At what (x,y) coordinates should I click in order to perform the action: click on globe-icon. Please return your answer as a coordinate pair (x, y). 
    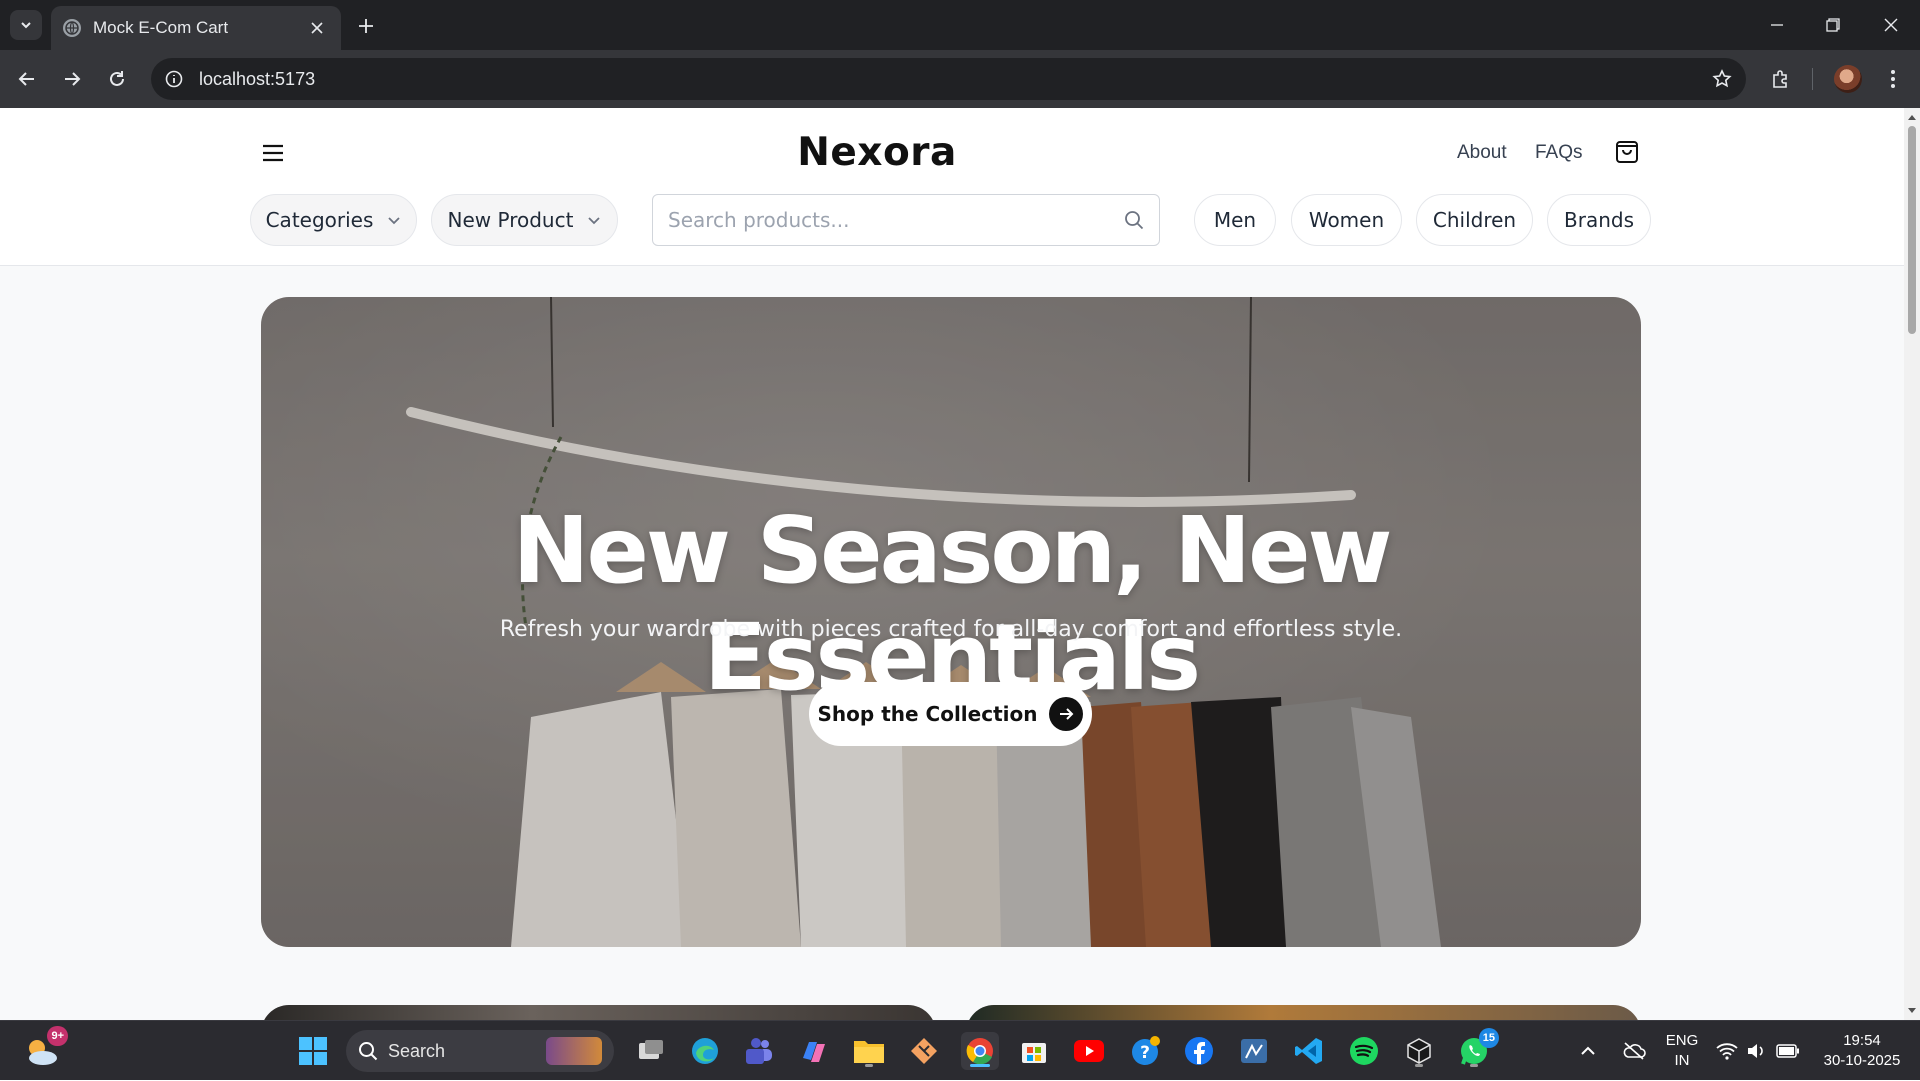
    Looking at the image, I should click on (72, 28).